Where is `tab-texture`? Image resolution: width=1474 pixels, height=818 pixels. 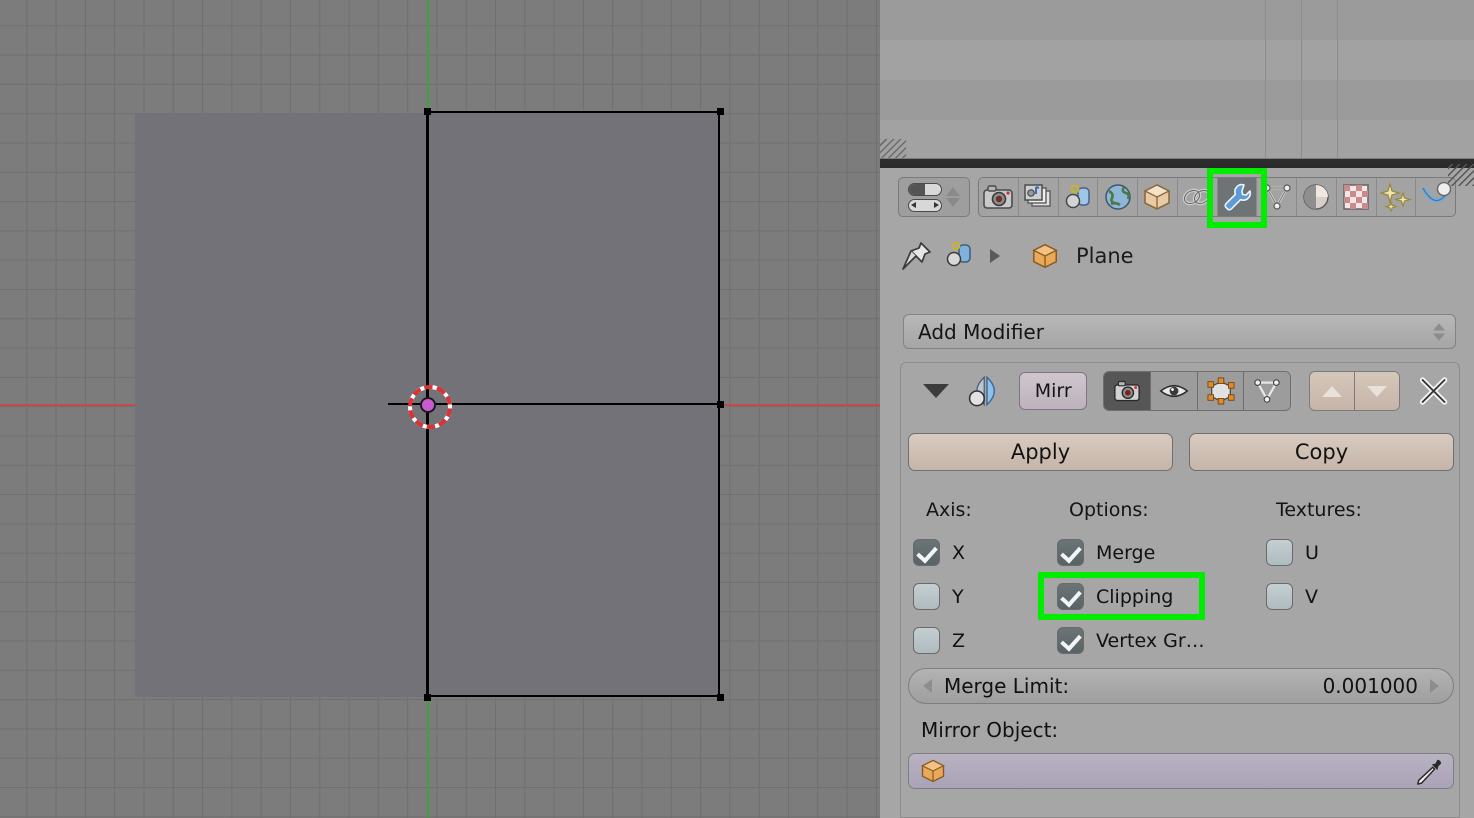
tab-texture is located at coordinates (1356, 197).